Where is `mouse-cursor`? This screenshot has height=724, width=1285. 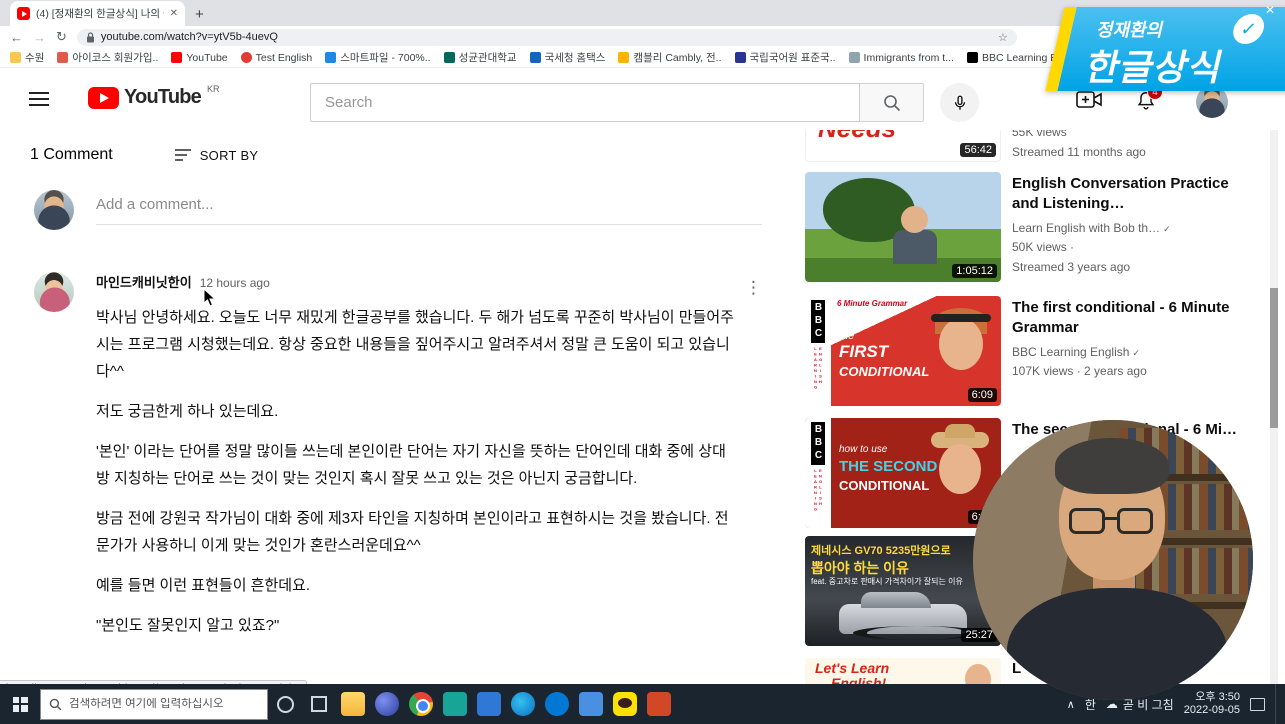
mouse-cursor is located at coordinates (210, 300).